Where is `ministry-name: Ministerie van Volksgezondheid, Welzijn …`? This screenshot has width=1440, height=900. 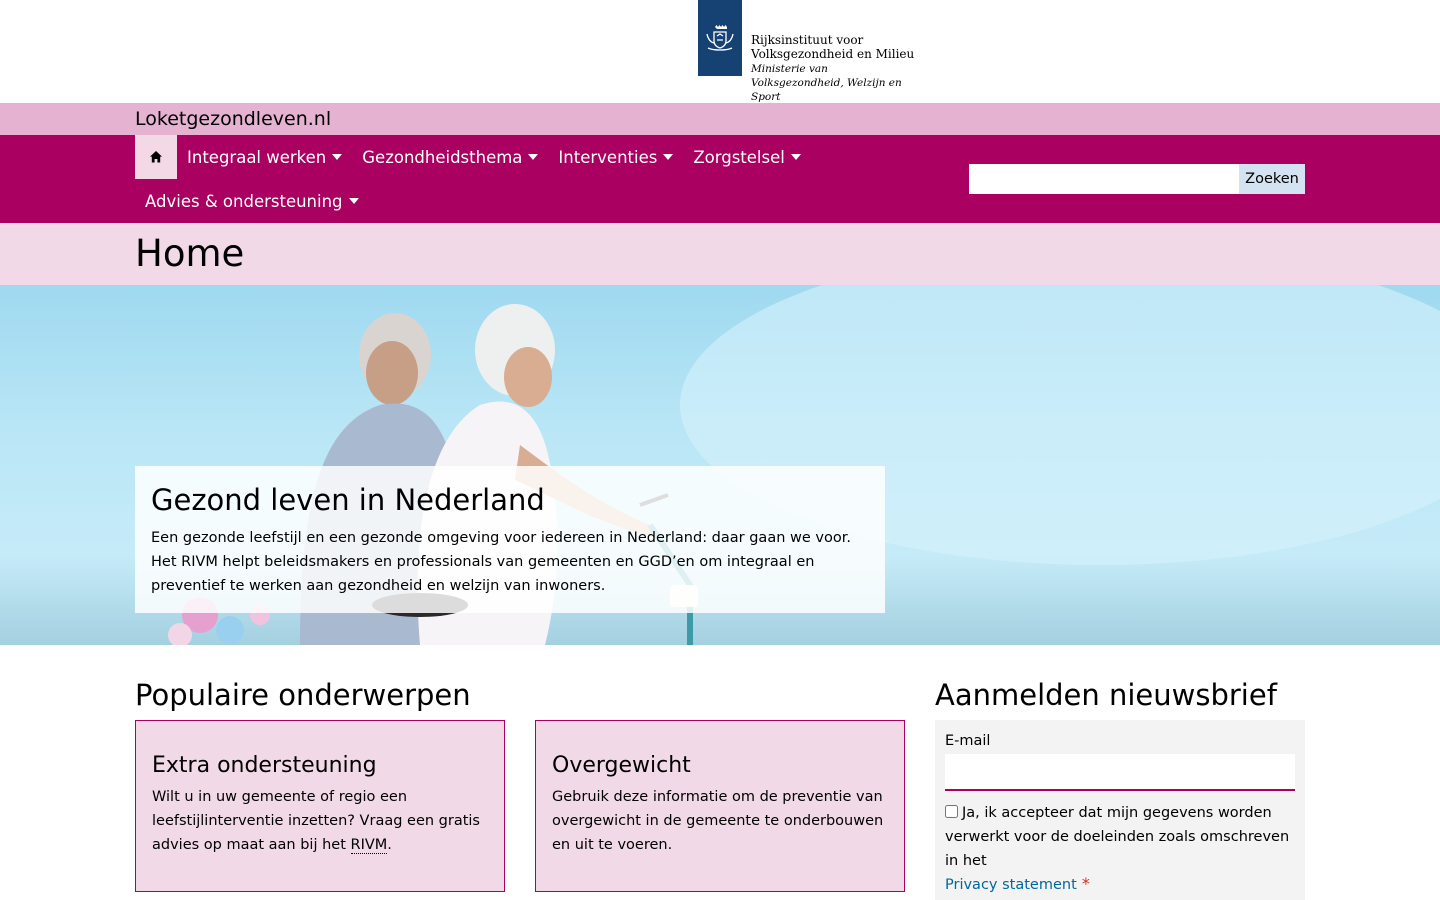 ministry-name: Ministerie van Volksgezondheid, Welzijn … is located at coordinates (826, 83).